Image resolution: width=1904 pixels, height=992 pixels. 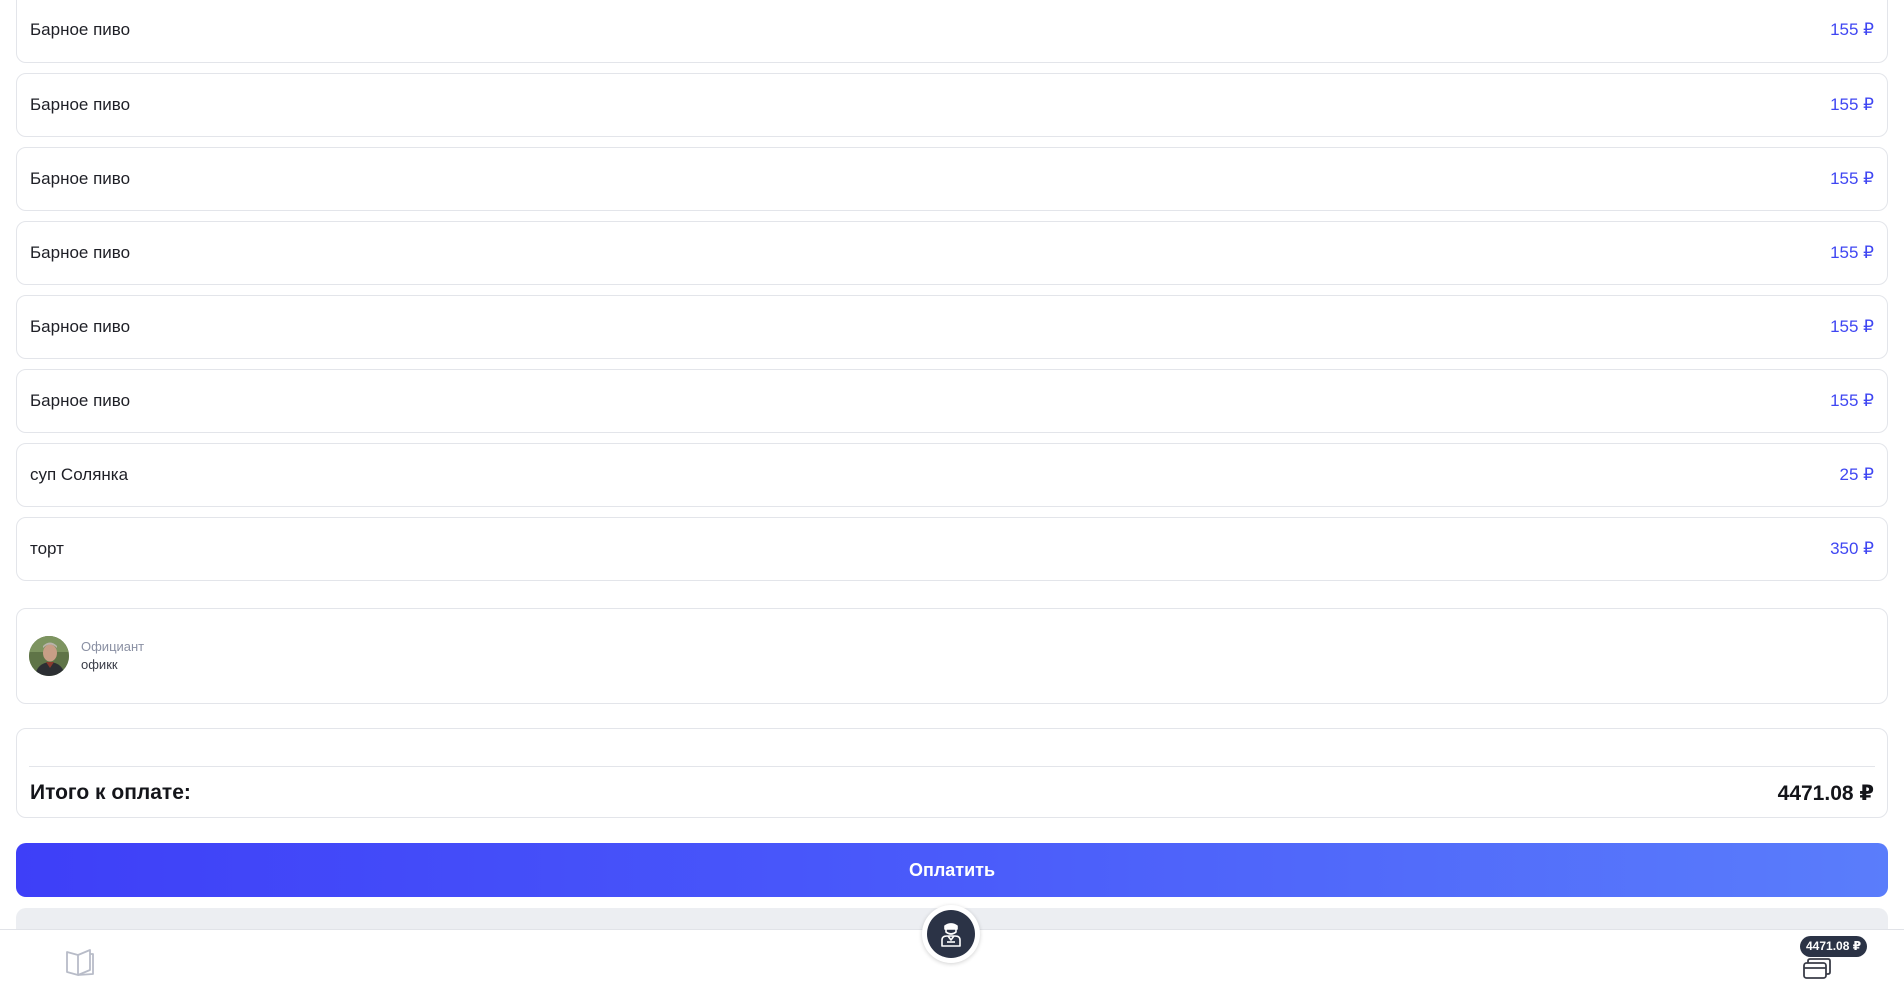 I want to click on order-item-price: 350 ₽, so click(x=1852, y=548).